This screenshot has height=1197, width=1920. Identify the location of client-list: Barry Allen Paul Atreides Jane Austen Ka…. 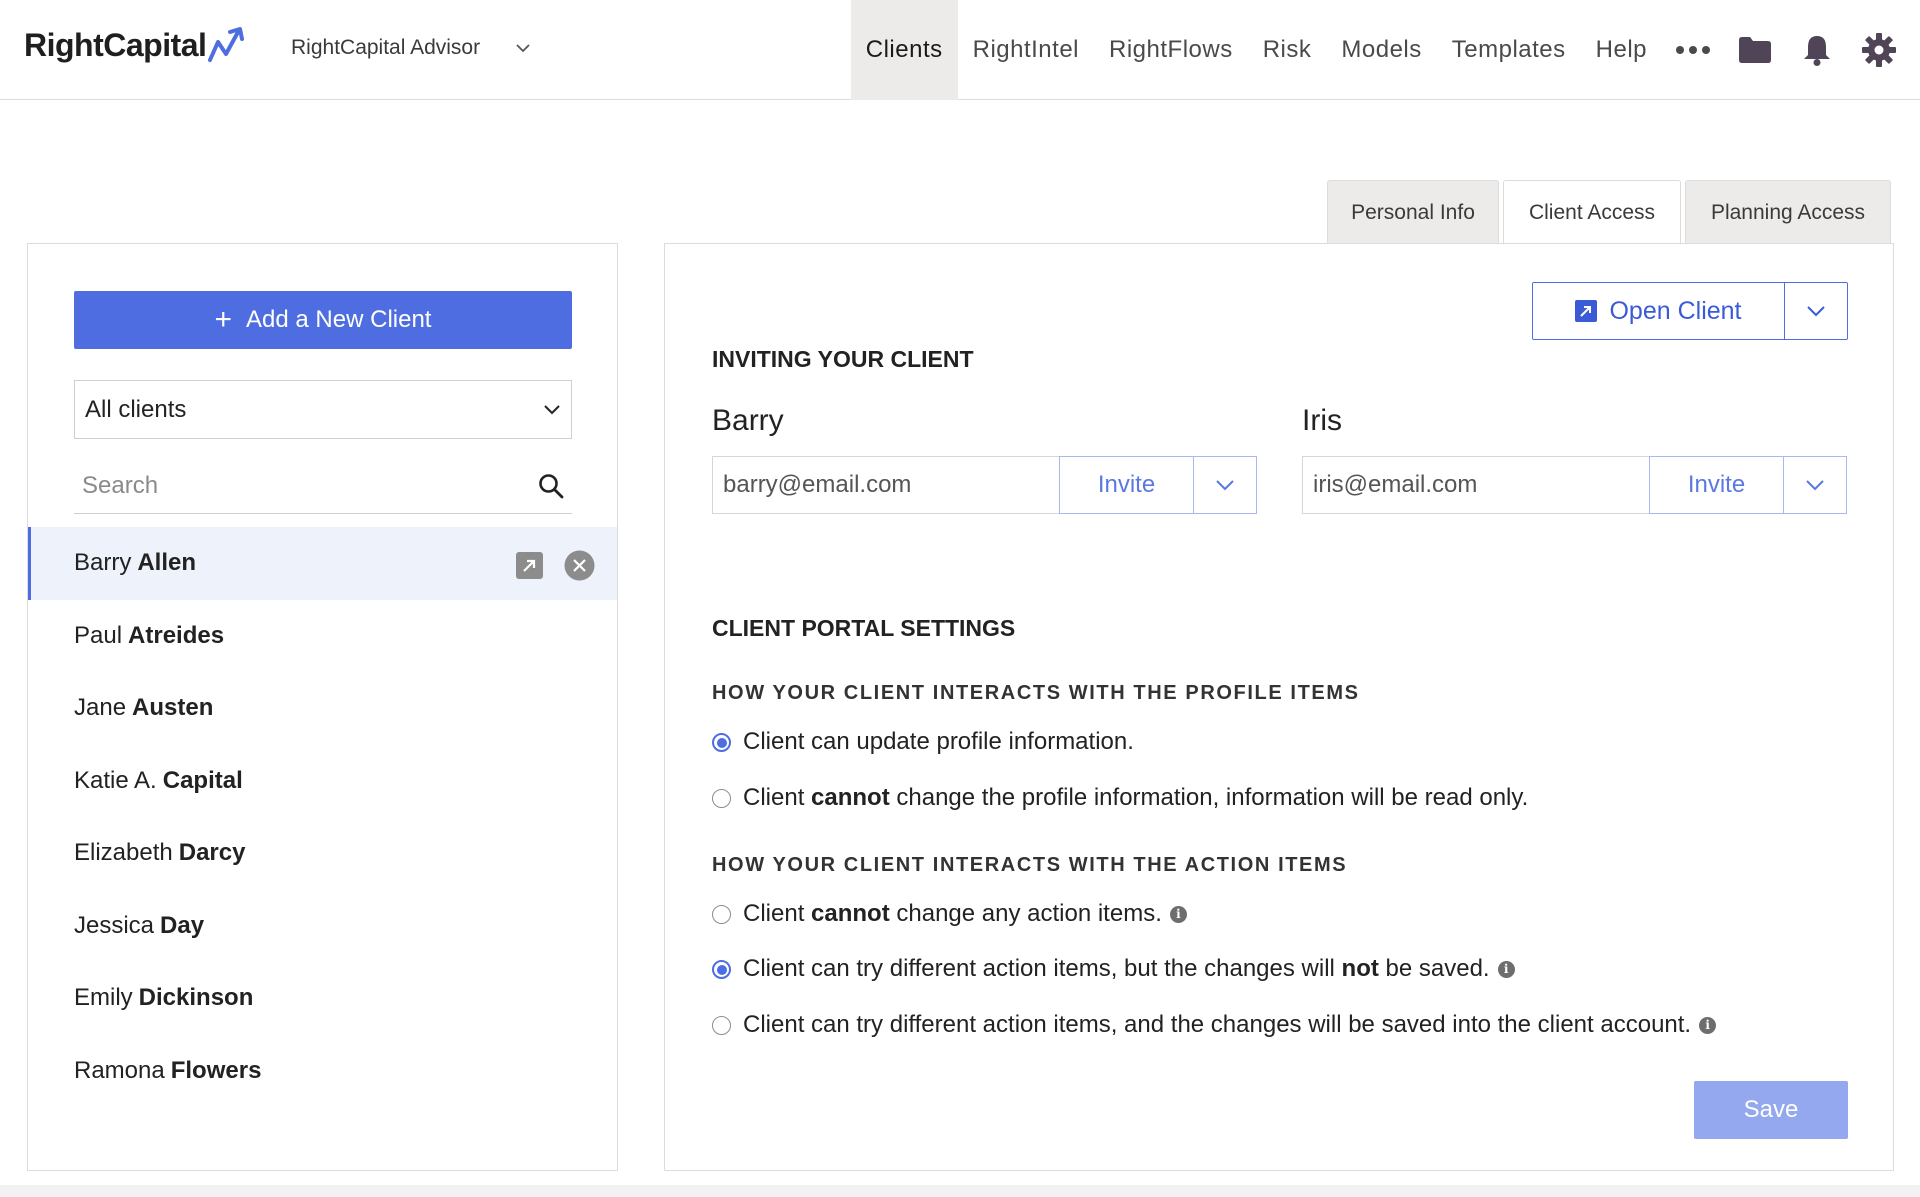
(322, 817).